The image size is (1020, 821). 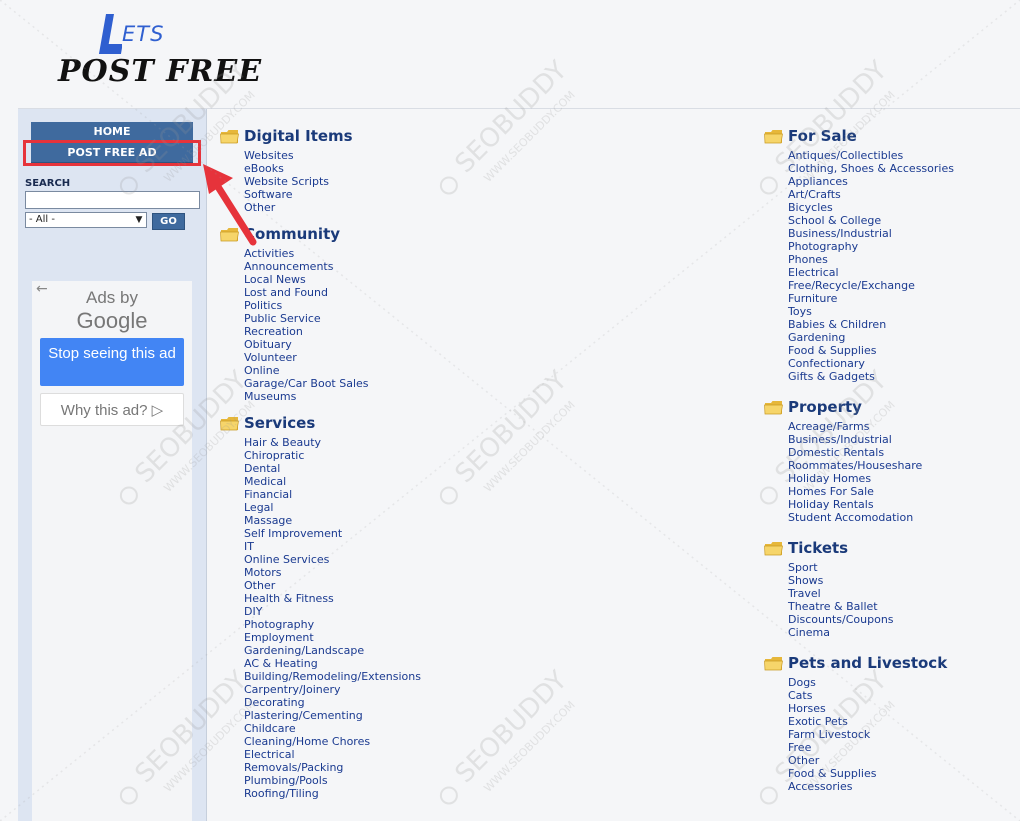 What do you see at coordinates (332, 396) in the screenshot?
I see `subcategory-link: Museums` at bounding box center [332, 396].